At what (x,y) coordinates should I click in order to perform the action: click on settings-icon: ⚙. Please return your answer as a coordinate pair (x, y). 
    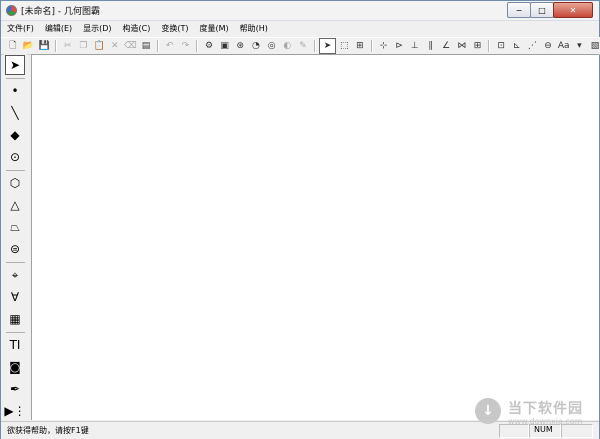
    Looking at the image, I should click on (209, 46).